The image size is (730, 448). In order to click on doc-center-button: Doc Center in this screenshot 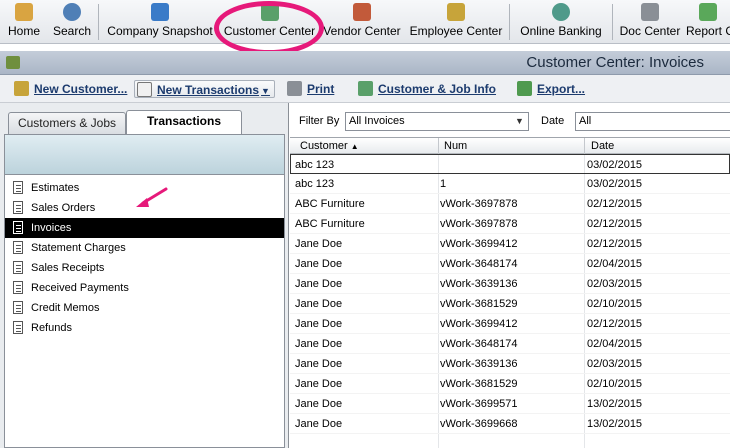, I will do `click(650, 22)`.